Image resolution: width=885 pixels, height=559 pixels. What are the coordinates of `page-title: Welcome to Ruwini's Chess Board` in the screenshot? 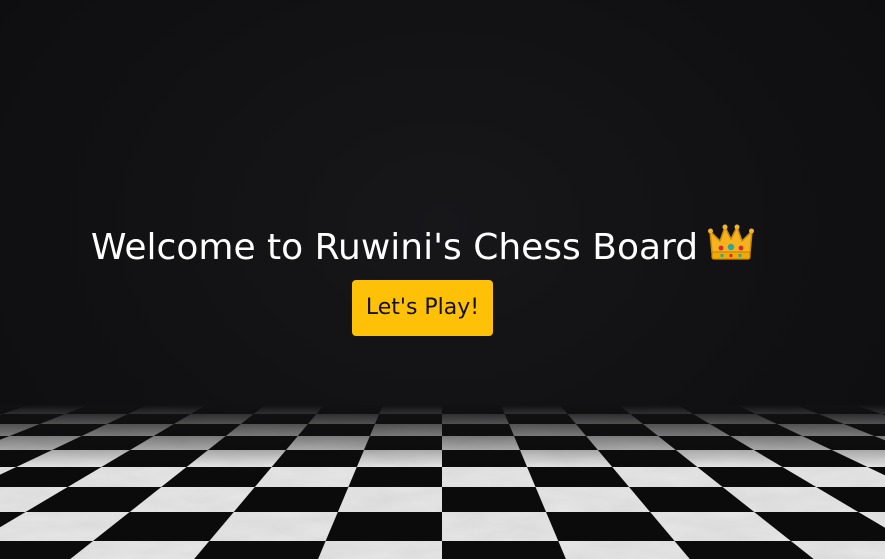 It's located at (422, 248).